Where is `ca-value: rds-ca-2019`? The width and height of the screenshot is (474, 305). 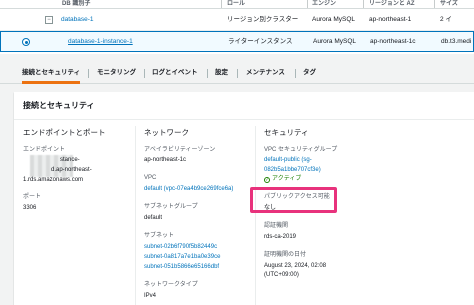
ca-value: rds-ca-2019 is located at coordinates (280, 237).